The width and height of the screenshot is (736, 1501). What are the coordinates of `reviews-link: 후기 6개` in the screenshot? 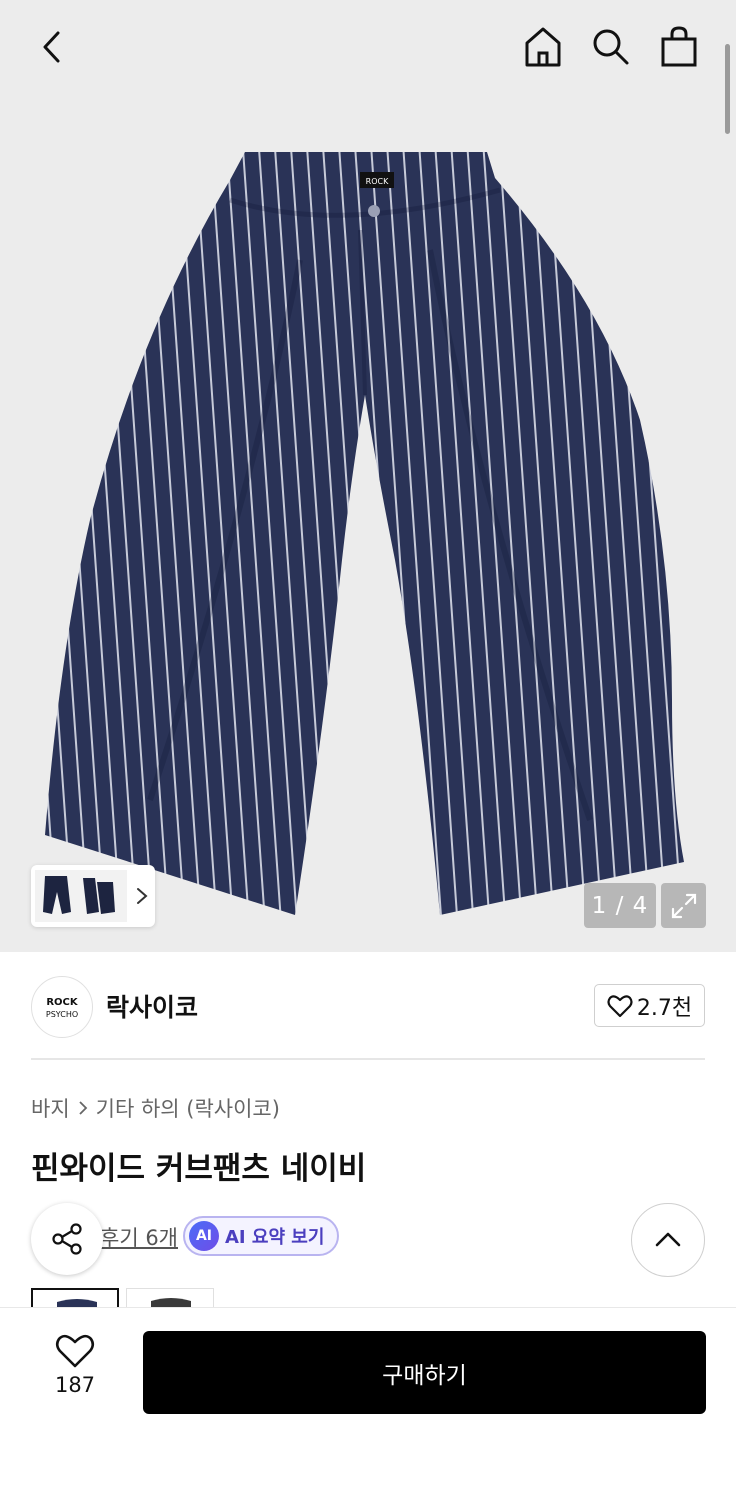 It's located at (139, 1237).